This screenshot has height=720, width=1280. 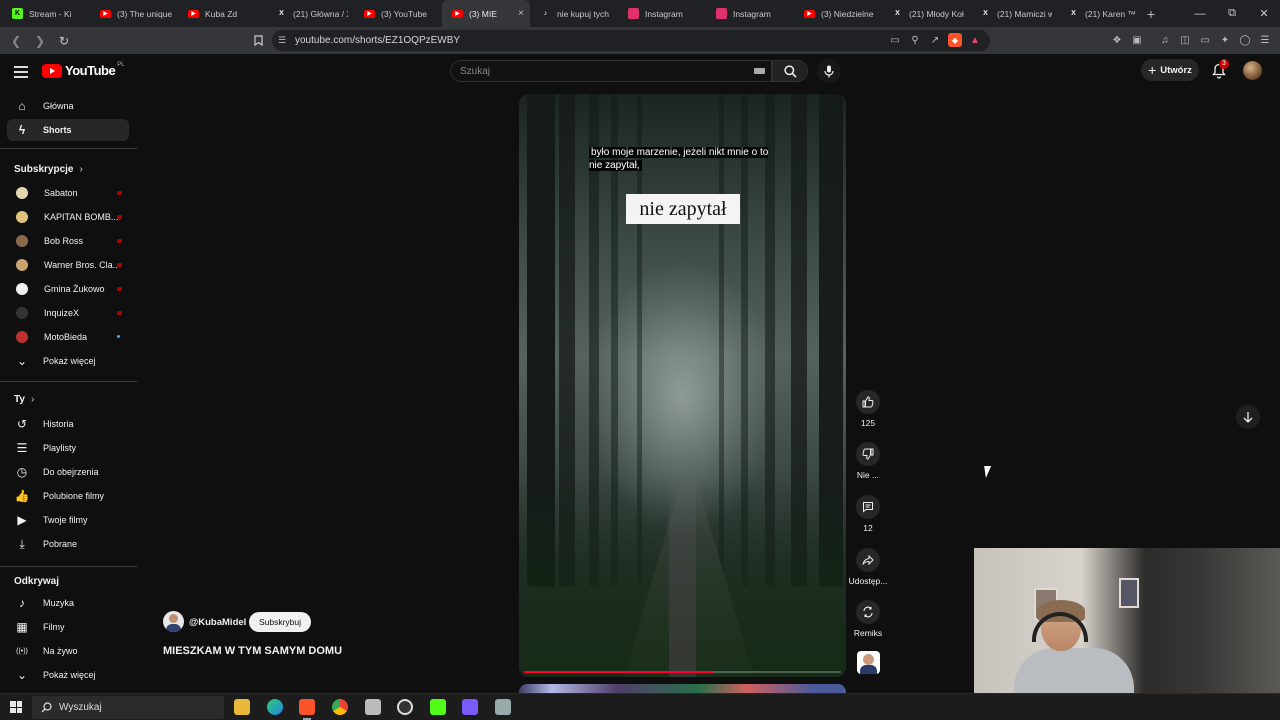 I want to click on browser-tab: X (21) Mamiczi w, so click(x=1014, y=13).